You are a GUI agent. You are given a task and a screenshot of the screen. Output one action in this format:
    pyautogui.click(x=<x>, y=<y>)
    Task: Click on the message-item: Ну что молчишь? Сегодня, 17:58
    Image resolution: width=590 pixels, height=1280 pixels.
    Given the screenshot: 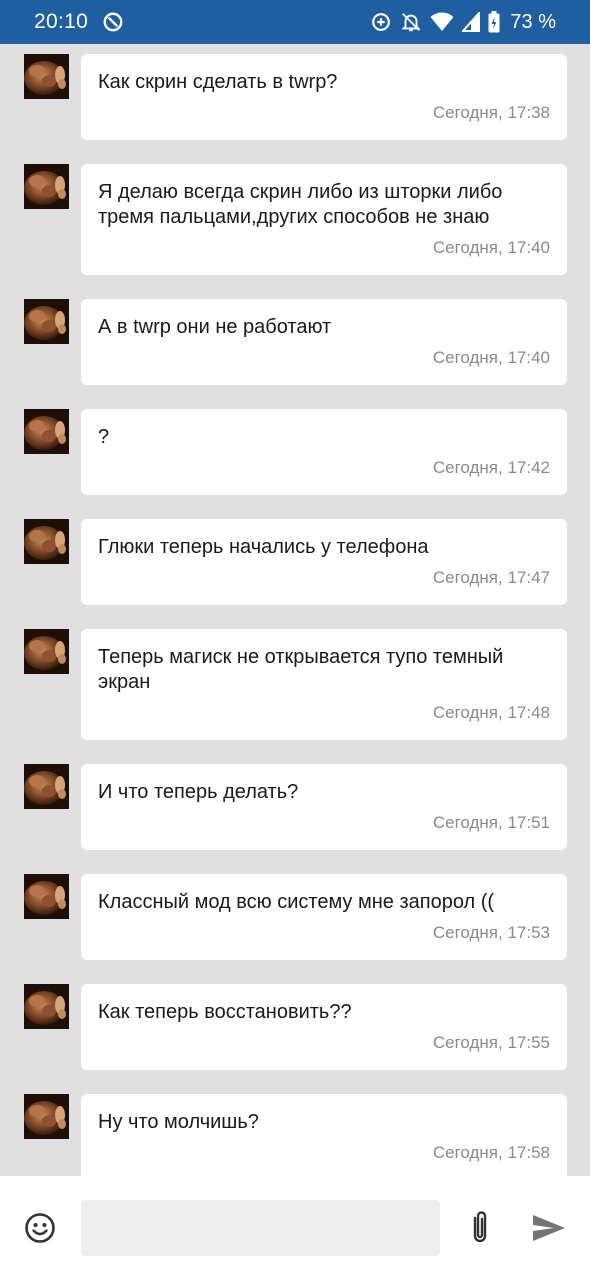 What is the action you would take?
    pyautogui.click(x=295, y=1135)
    